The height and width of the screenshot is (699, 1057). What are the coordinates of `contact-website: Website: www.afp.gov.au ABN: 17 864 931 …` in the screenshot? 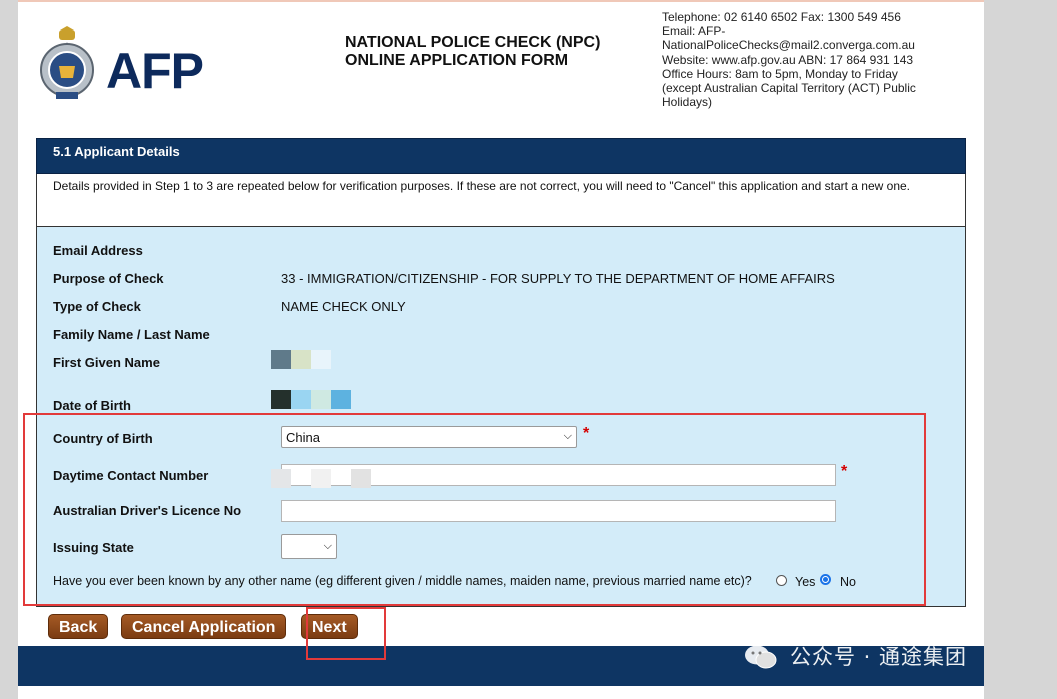 It's located at (788, 59).